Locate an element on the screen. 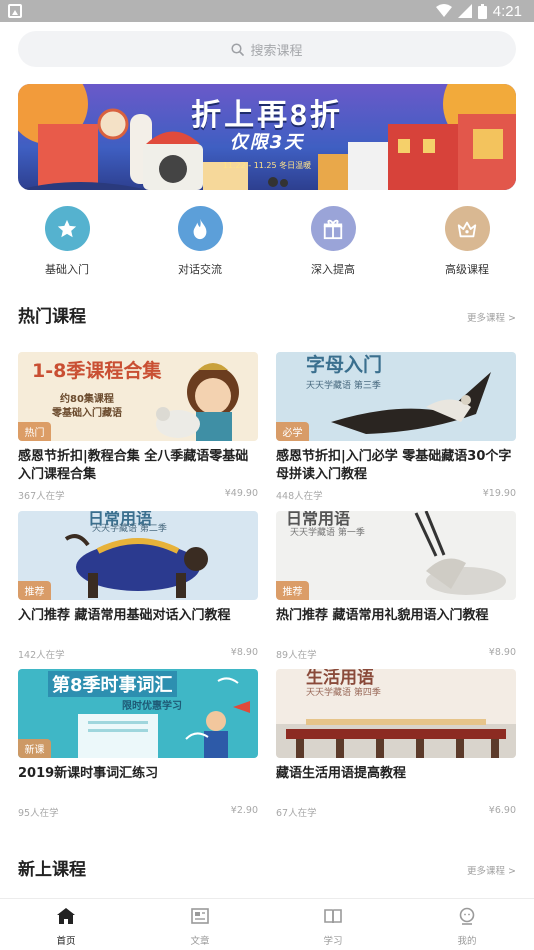 This screenshot has height=950, width=534. category-label: 深入提高 is located at coordinates (333, 269).